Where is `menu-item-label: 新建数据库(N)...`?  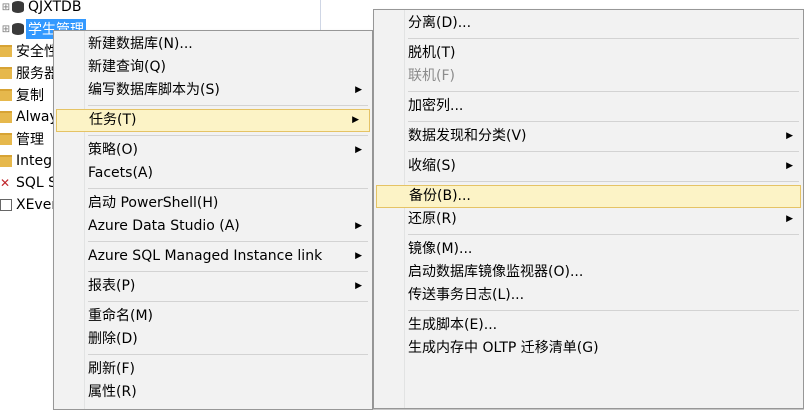 menu-item-label: 新建数据库(N)... is located at coordinates (140, 44).